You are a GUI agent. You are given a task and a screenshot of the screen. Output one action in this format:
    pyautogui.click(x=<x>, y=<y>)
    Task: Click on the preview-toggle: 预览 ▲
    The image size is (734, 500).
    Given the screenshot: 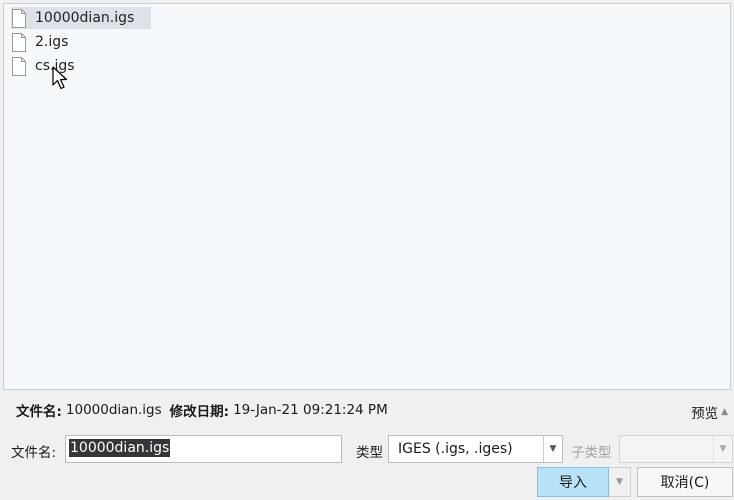 What is the action you would take?
    pyautogui.click(x=709, y=412)
    